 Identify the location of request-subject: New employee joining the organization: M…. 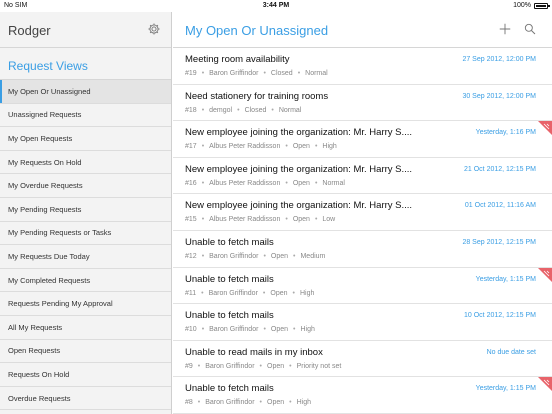
(299, 133).